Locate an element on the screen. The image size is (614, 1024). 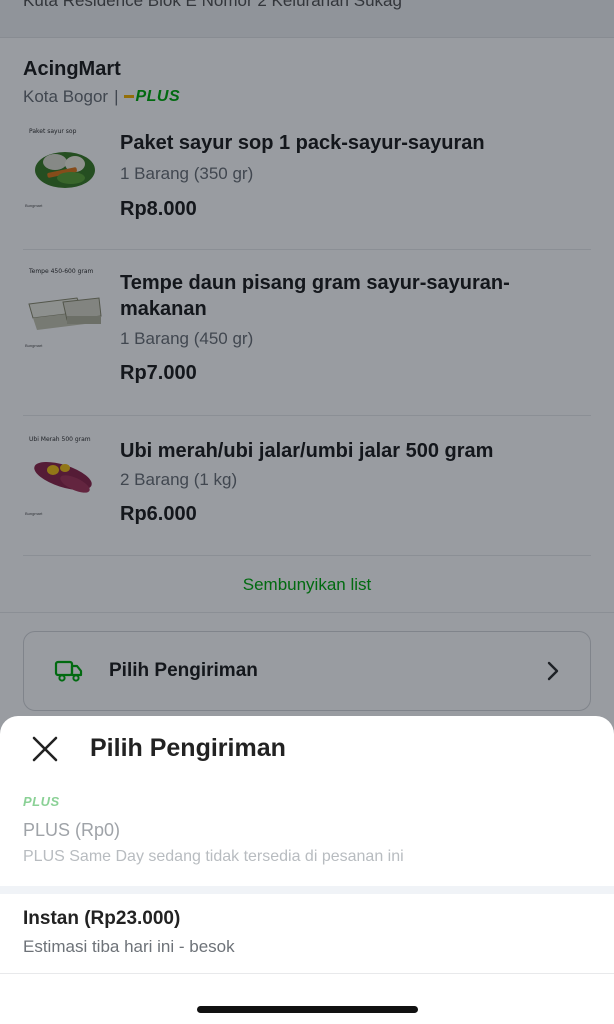
option-name: Instan (Rp23.000) is located at coordinates (102, 918).